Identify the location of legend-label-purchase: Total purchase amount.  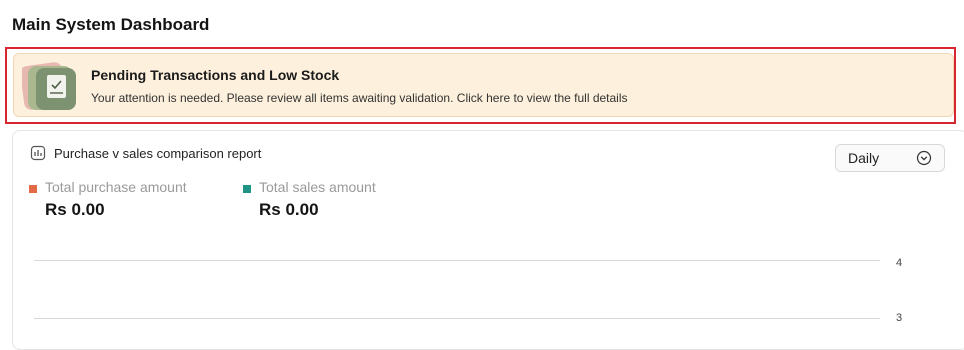
(116, 187).